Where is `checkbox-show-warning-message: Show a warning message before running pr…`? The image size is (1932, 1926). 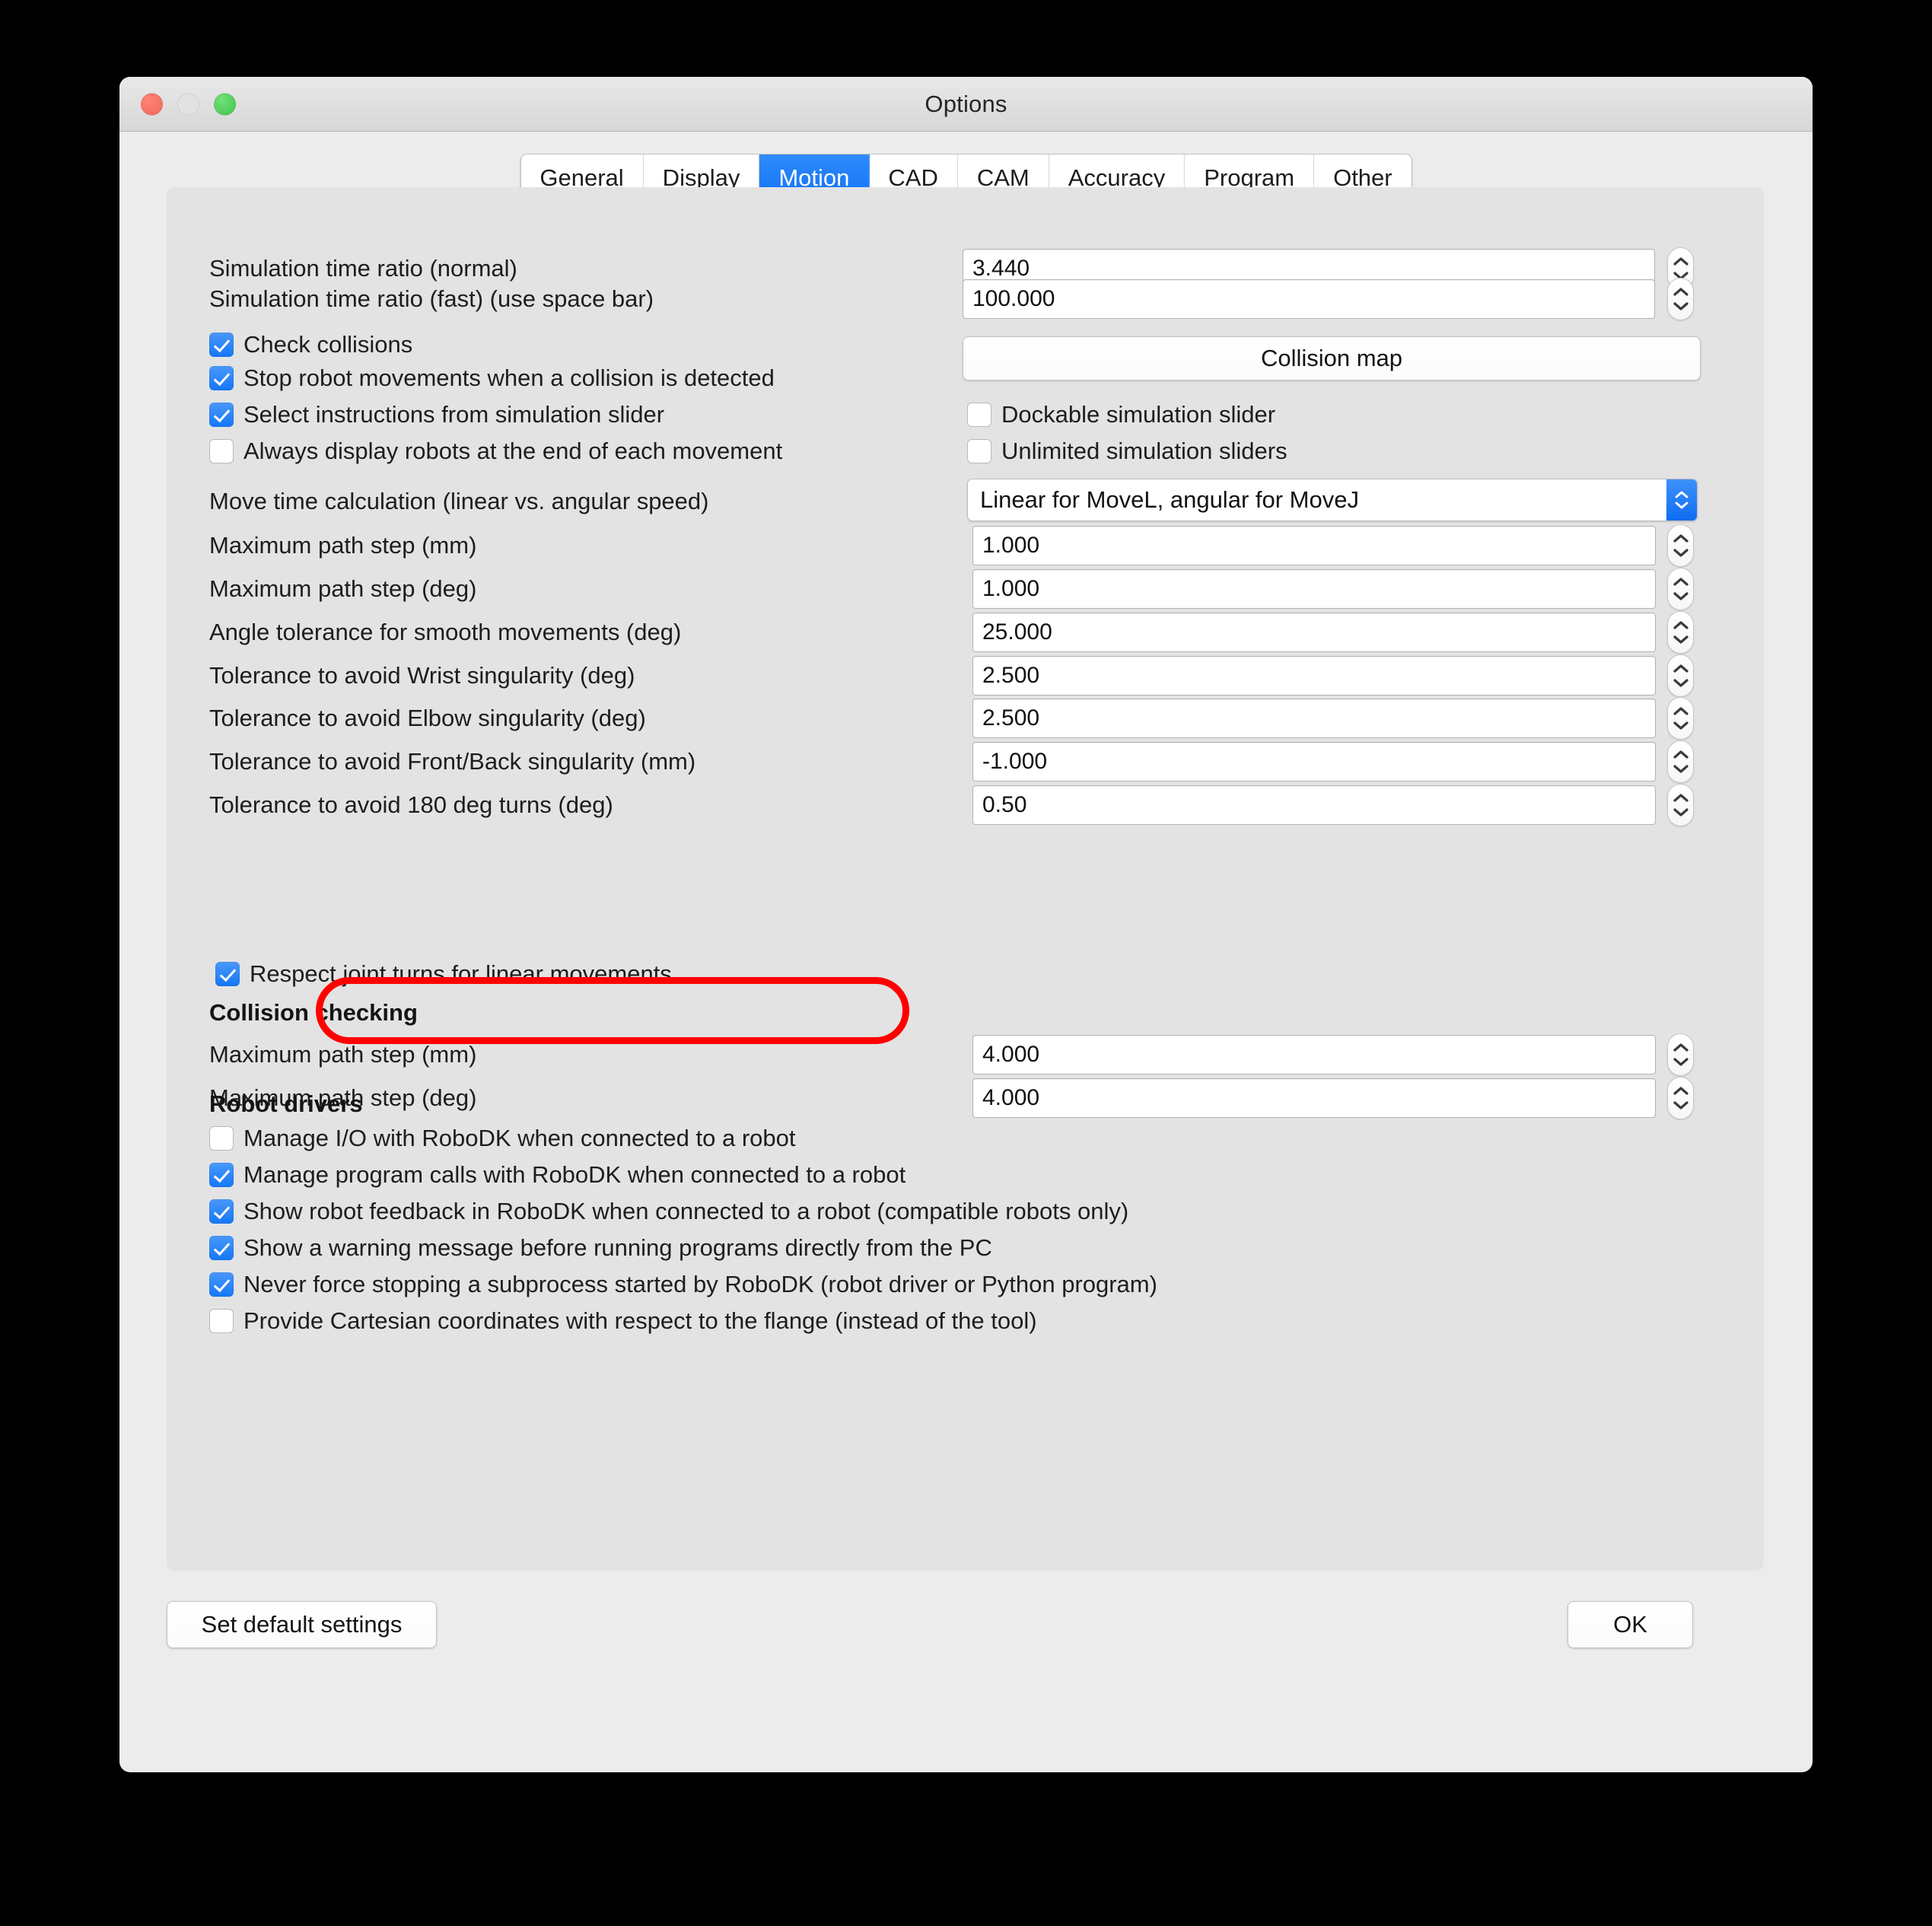 checkbox-show-warning-message: Show a warning message before running pr… is located at coordinates (600, 1248).